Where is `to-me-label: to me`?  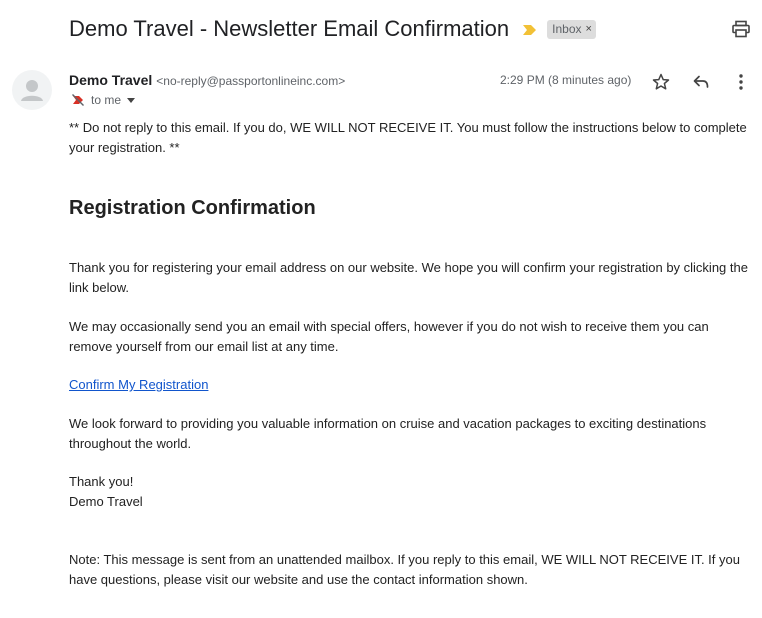
to-me-label: to me is located at coordinates (106, 100).